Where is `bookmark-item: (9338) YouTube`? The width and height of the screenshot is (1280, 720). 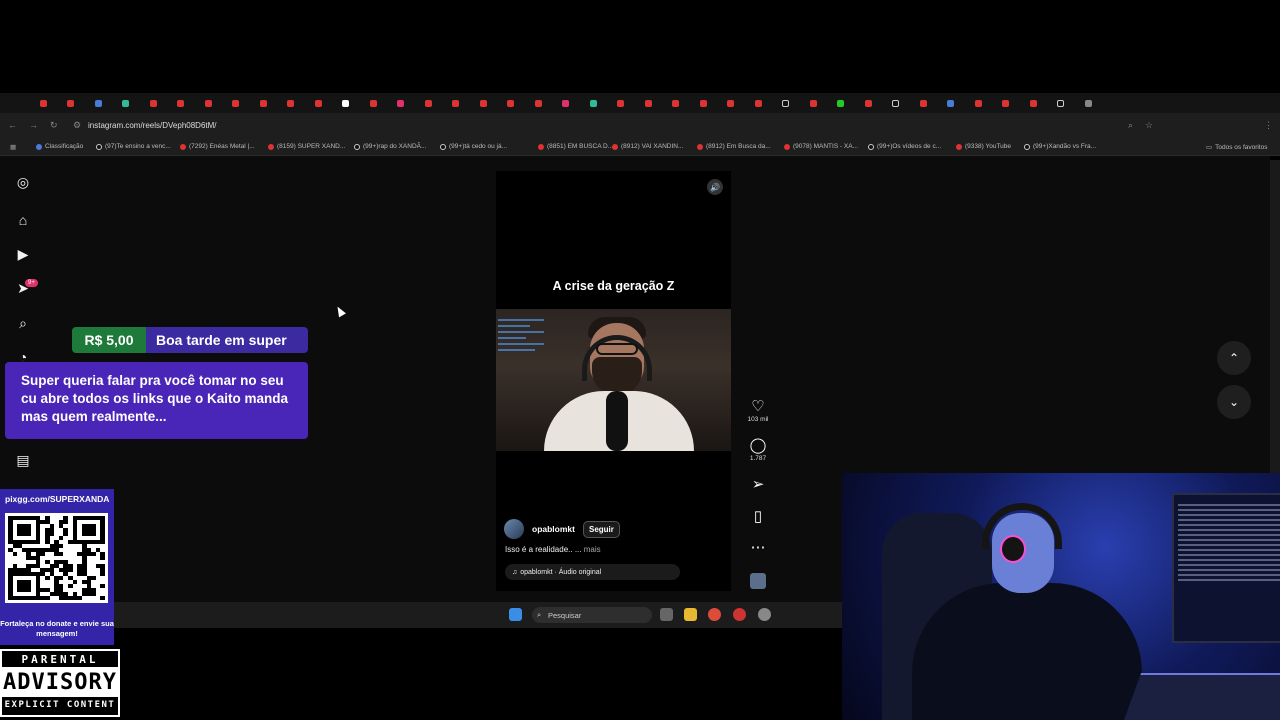
bookmark-item: (9338) YouTube is located at coordinates (983, 146).